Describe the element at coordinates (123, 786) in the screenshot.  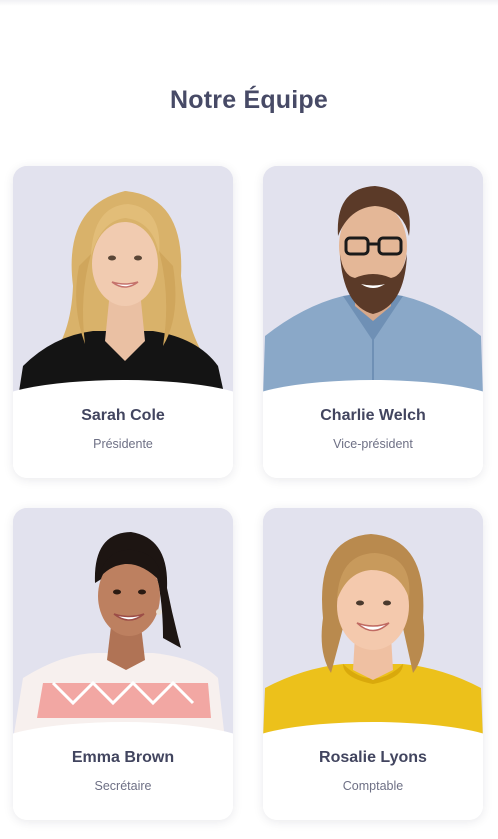
I see `member-role: Secrétaire` at that location.